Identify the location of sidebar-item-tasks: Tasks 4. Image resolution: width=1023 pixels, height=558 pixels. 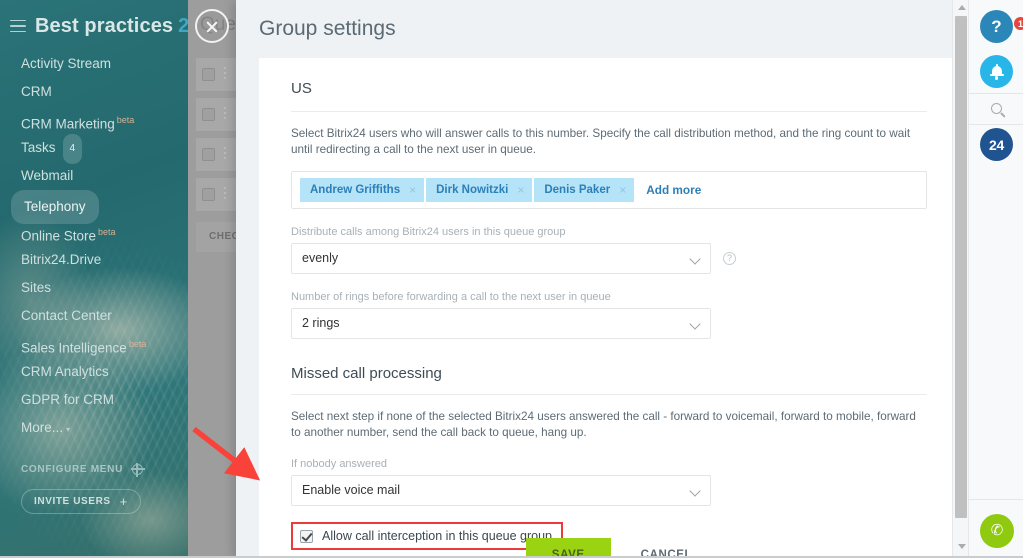
(94, 149).